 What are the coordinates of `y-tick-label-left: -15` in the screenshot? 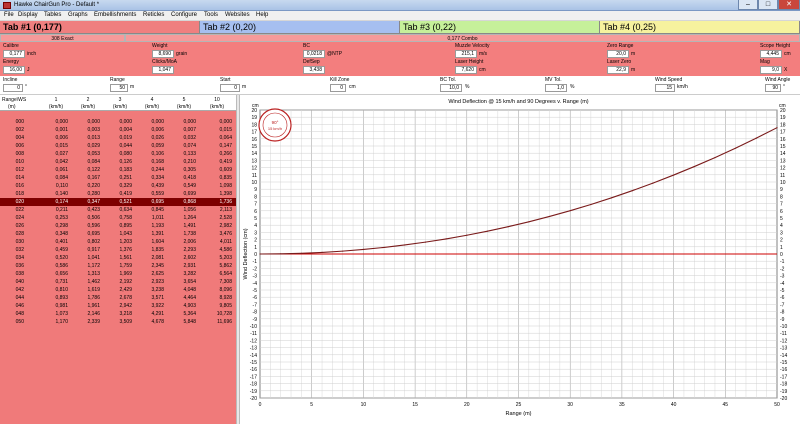 It's located at (253, 363).